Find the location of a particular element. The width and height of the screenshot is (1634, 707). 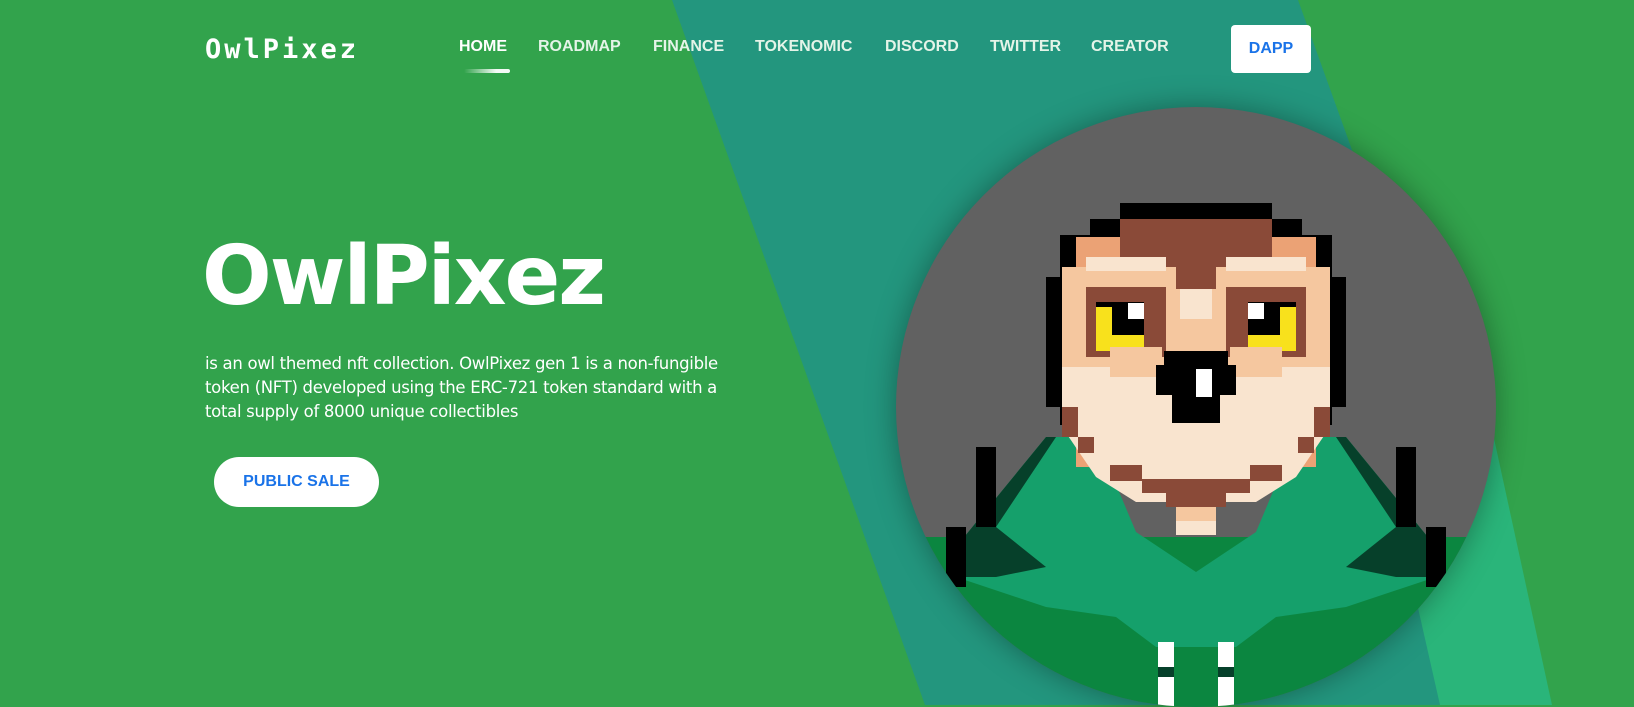

hero-title: OwlPixez is located at coordinates (404, 276).